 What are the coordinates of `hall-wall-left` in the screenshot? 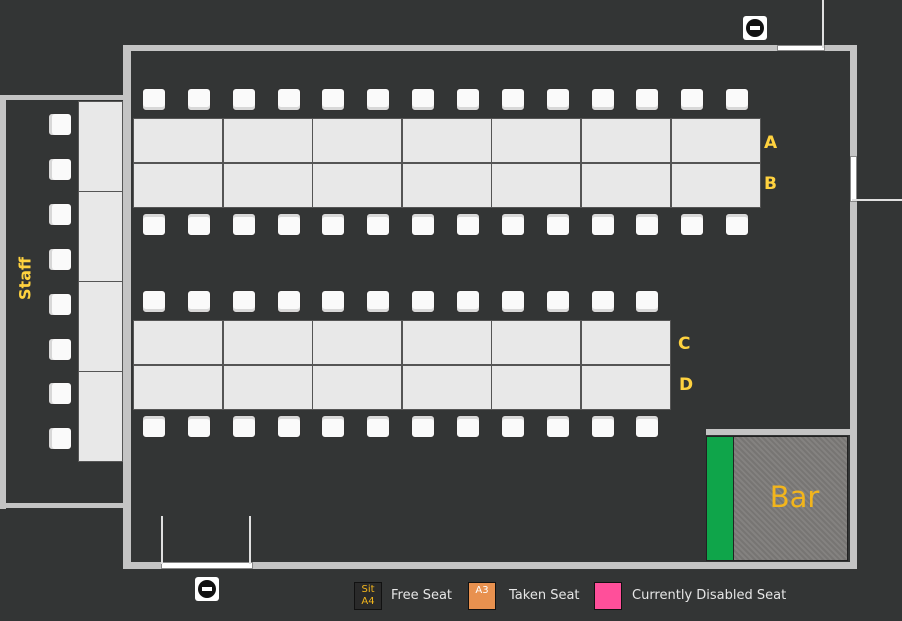 It's located at (127, 307).